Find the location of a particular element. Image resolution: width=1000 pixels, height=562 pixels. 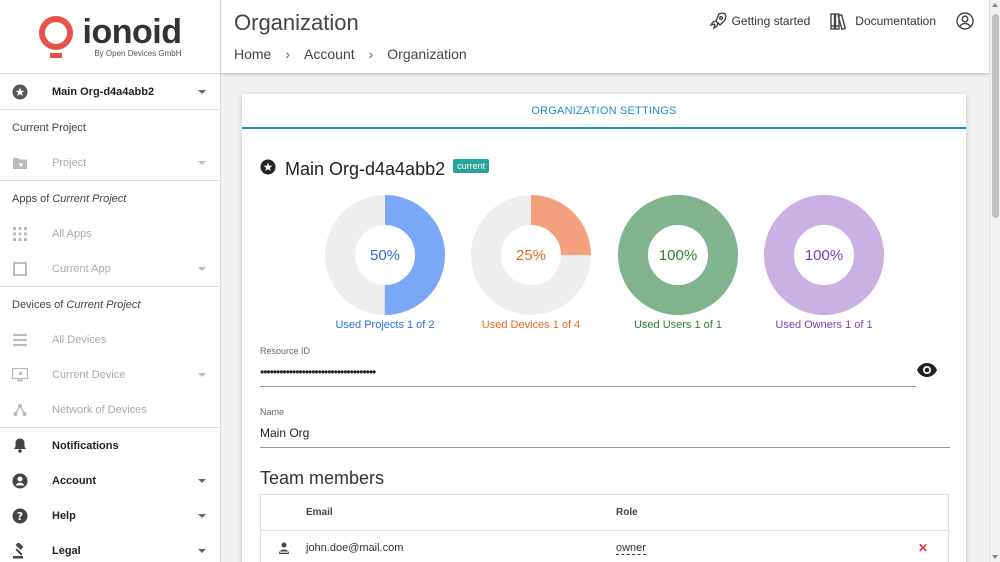

apps-heading: Apps of Current Project is located at coordinates (69, 198).